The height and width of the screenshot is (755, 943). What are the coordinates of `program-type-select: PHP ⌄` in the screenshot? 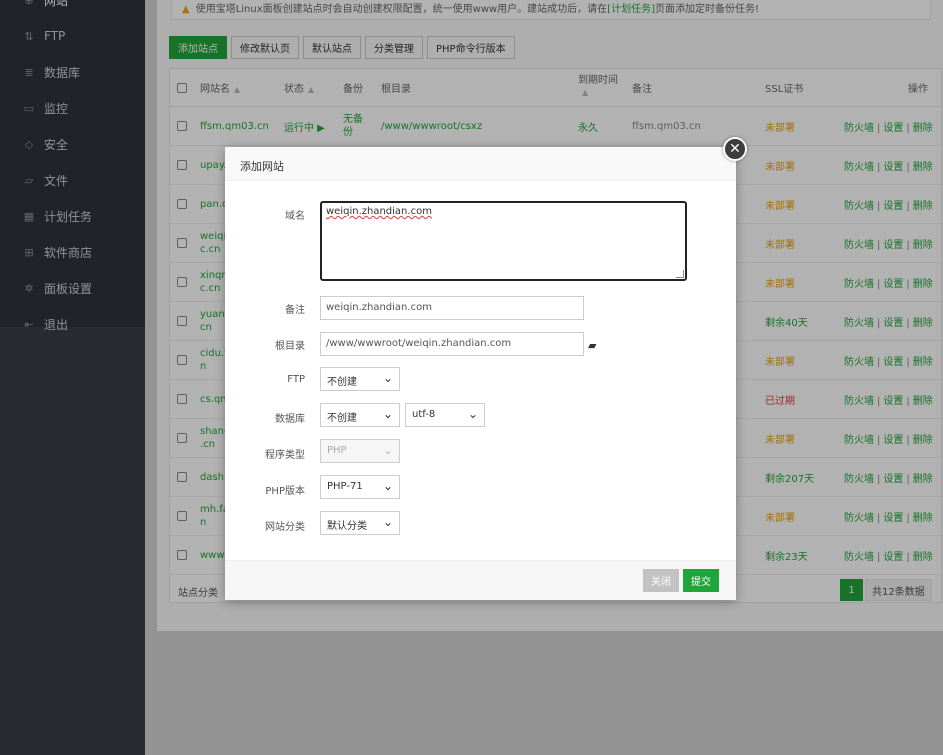 It's located at (360, 451).